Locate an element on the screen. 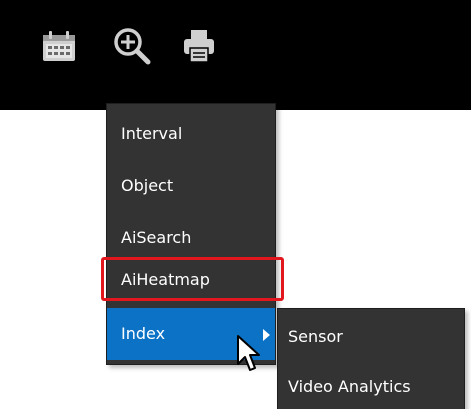 Image resolution: width=471 pixels, height=409 pixels. submenu-item-label: Video Analytics is located at coordinates (349, 386).